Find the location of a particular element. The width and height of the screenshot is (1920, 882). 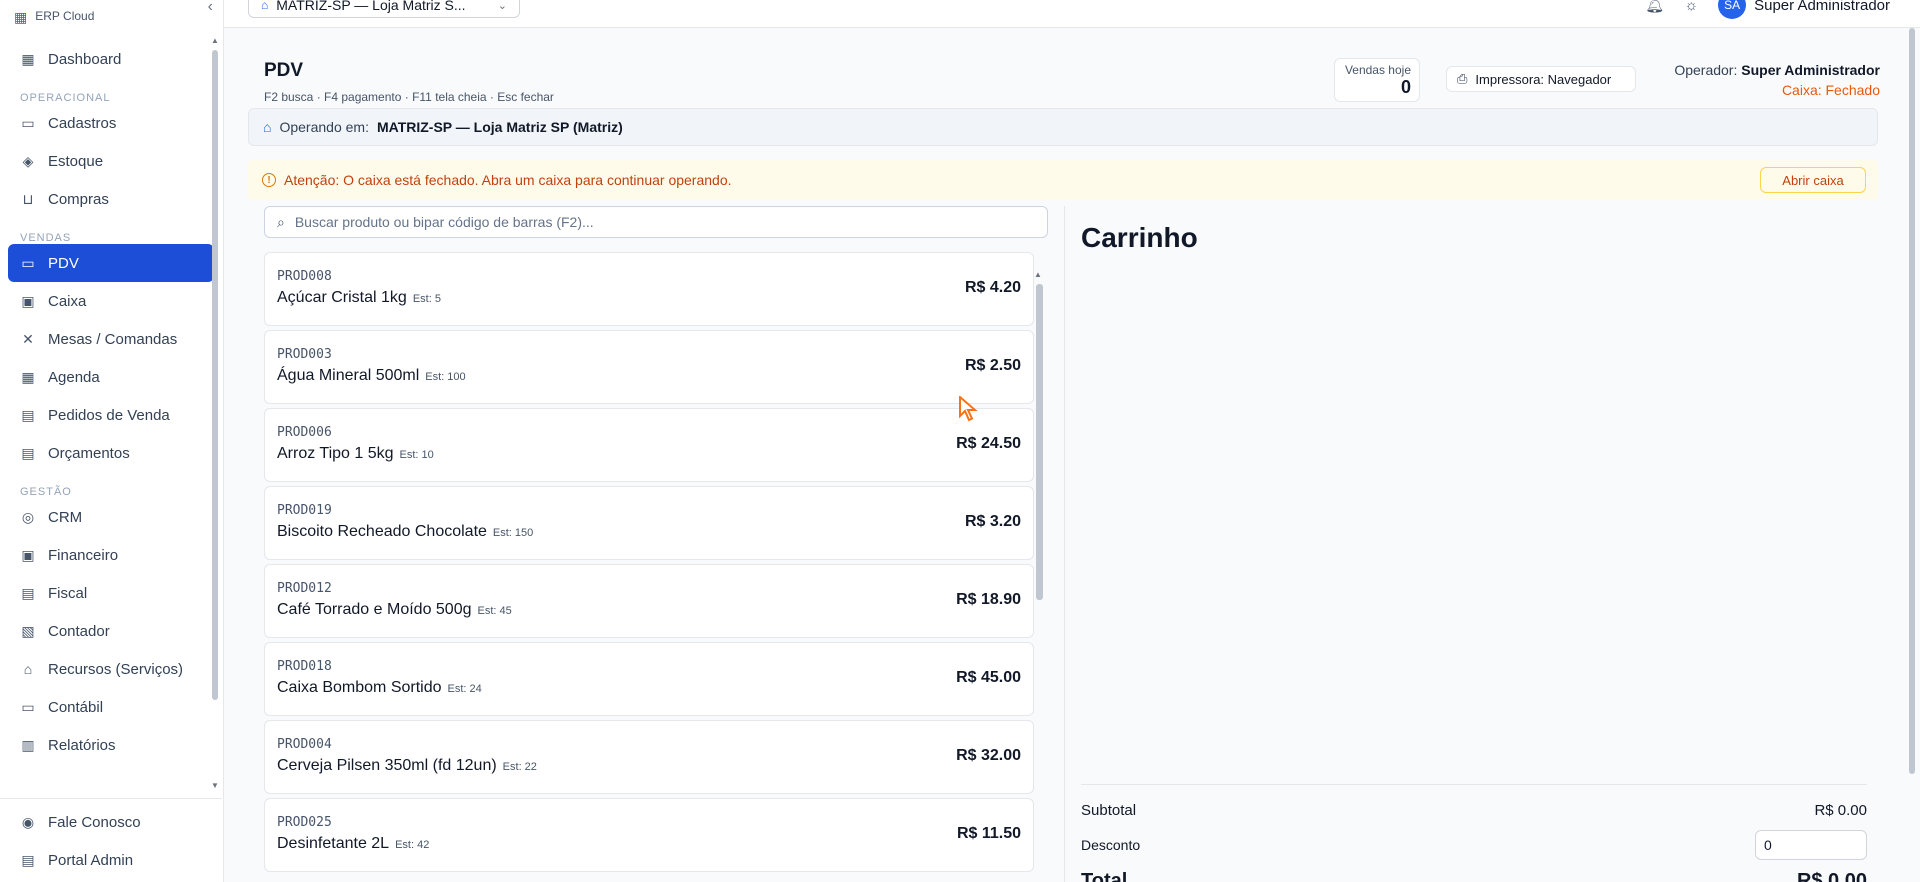

operator-name: Super Administrador is located at coordinates (1810, 70).